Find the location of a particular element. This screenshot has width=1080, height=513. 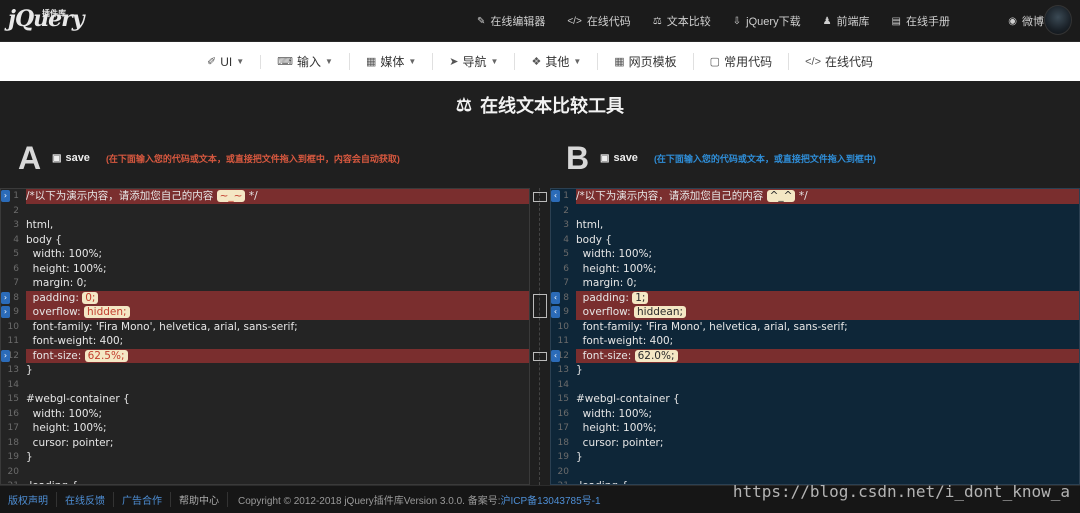

code-text: width: 100%; is located at coordinates (614, 254).